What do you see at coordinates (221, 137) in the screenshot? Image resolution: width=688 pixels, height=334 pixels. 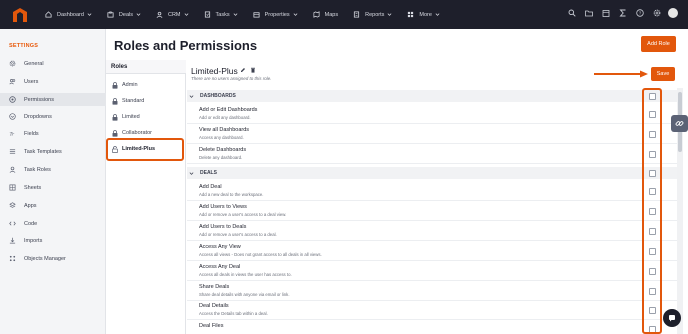 I see `permission-desc: Access any dashboard.` at bounding box center [221, 137].